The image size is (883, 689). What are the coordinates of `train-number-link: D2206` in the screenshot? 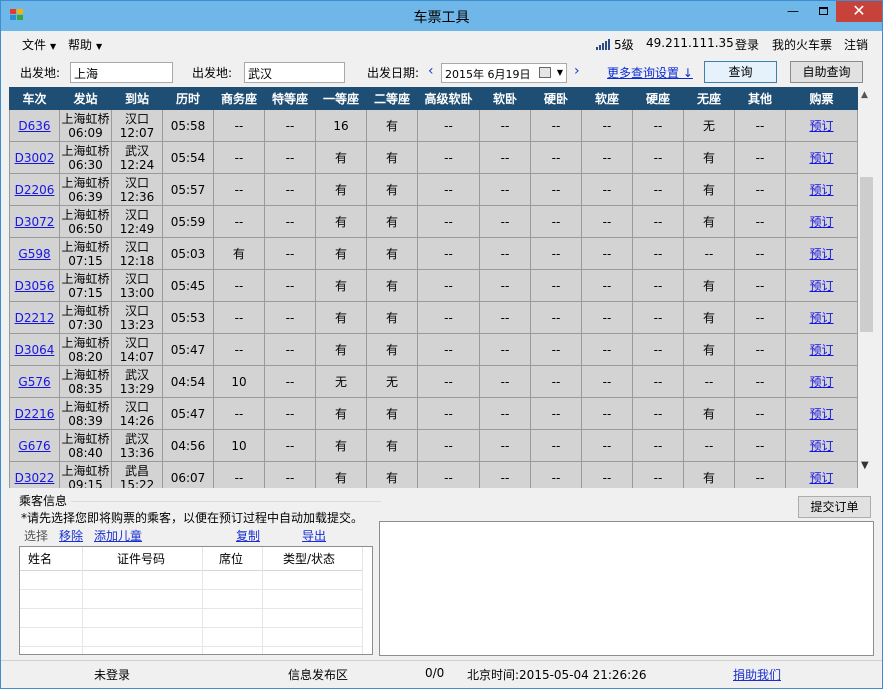 It's located at (34, 189).